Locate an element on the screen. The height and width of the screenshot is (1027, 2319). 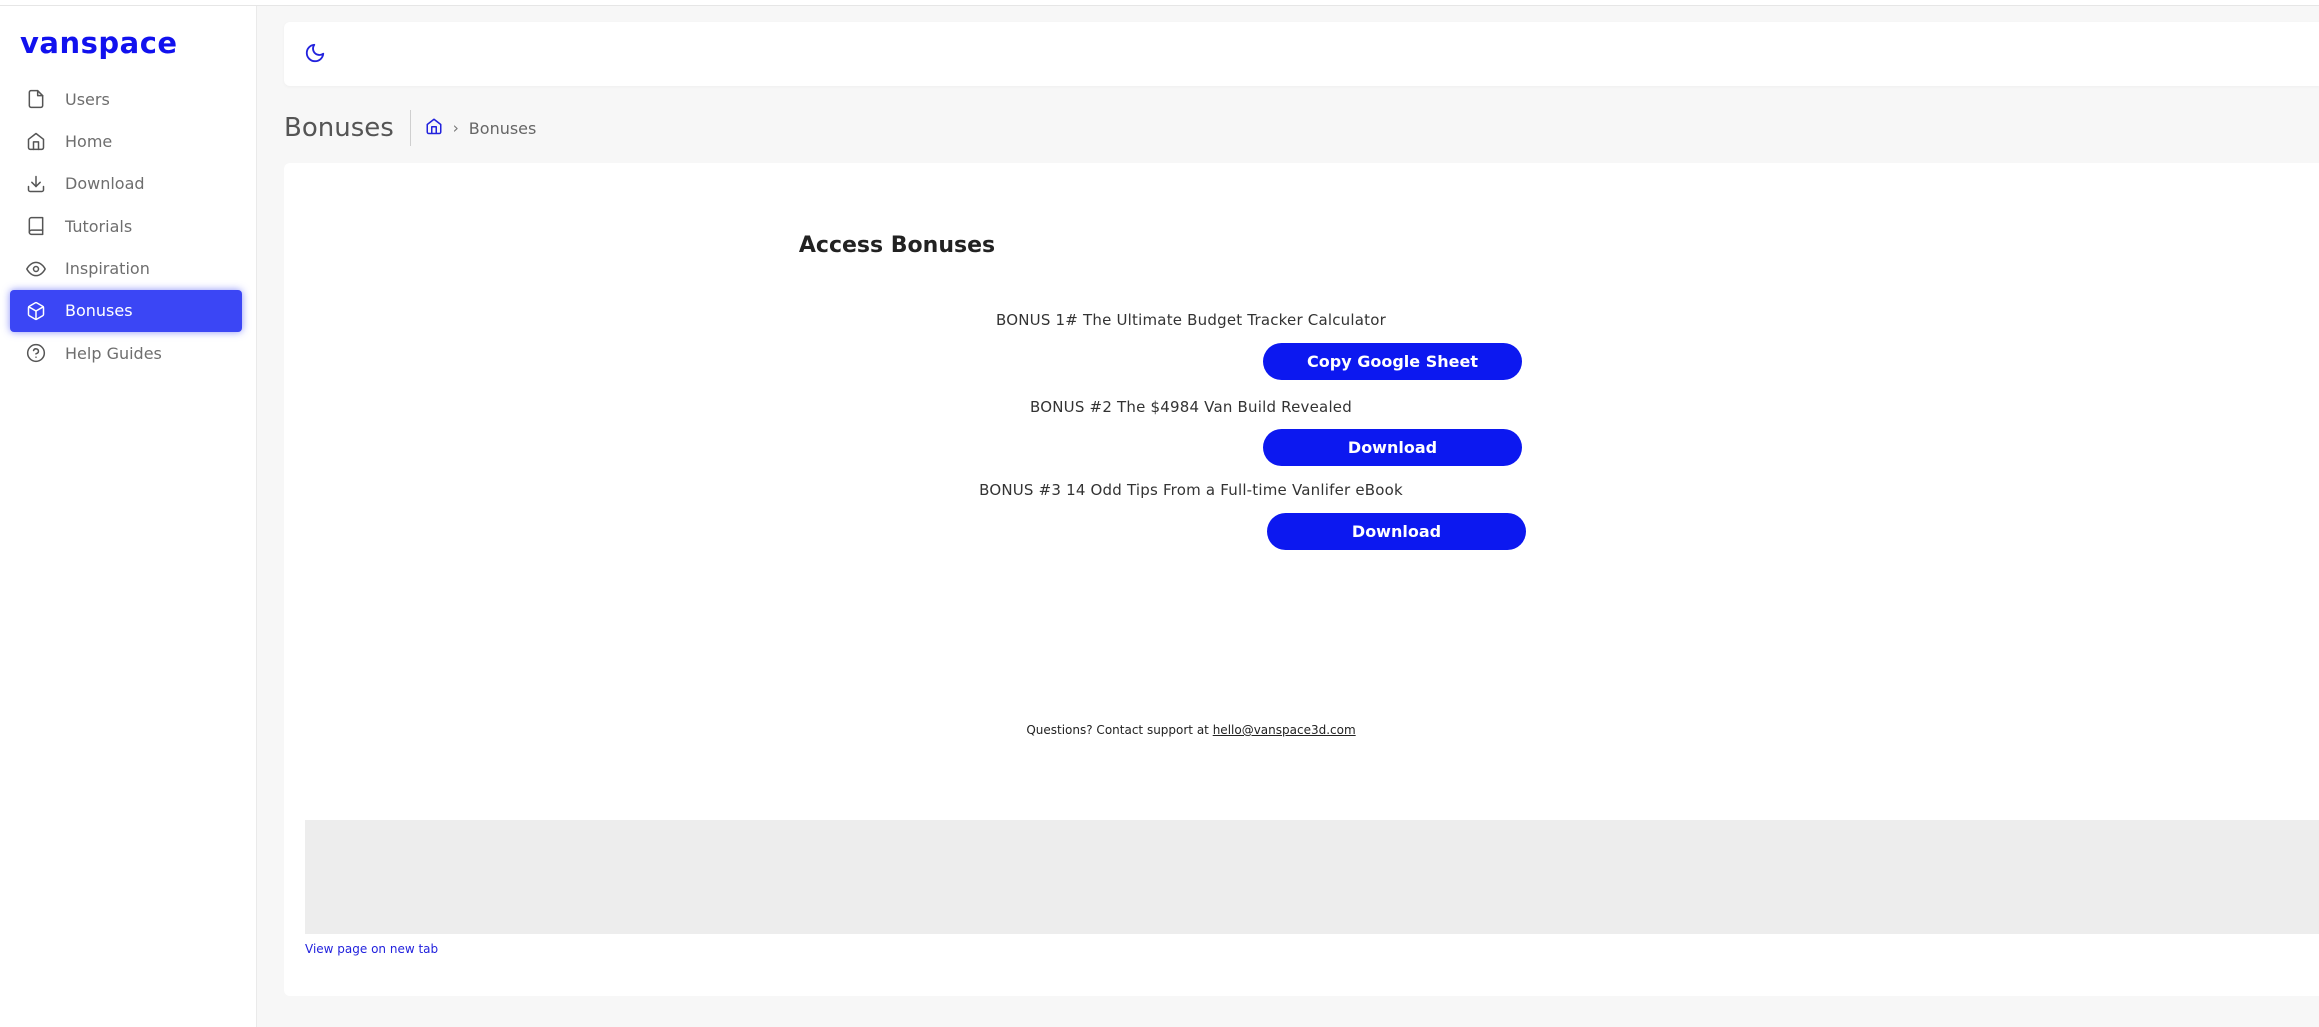
page-header: Bonuses › Bonuses is located at coordinates (410, 128).